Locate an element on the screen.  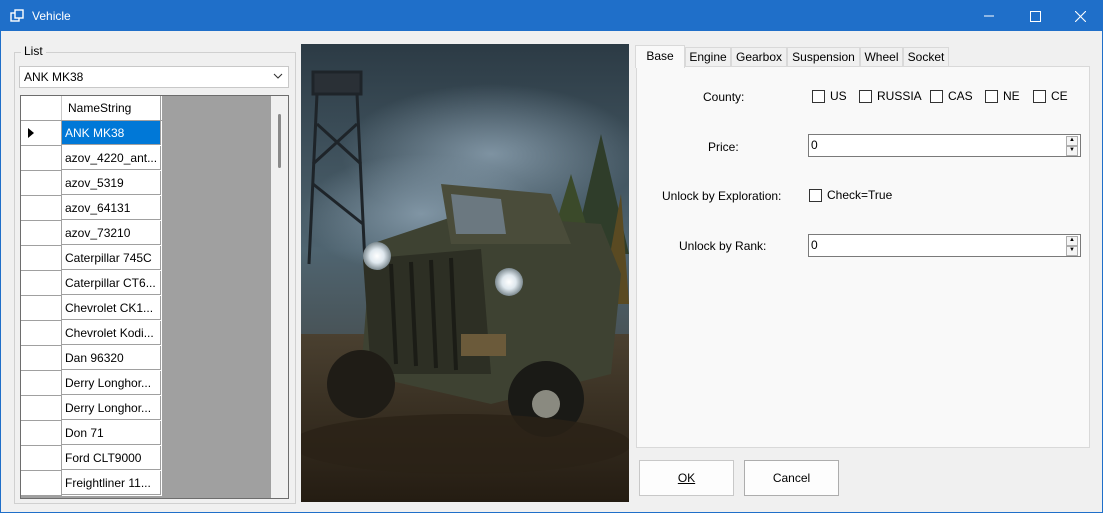
table-row: azov_64131 is located at coordinates (91, 208).